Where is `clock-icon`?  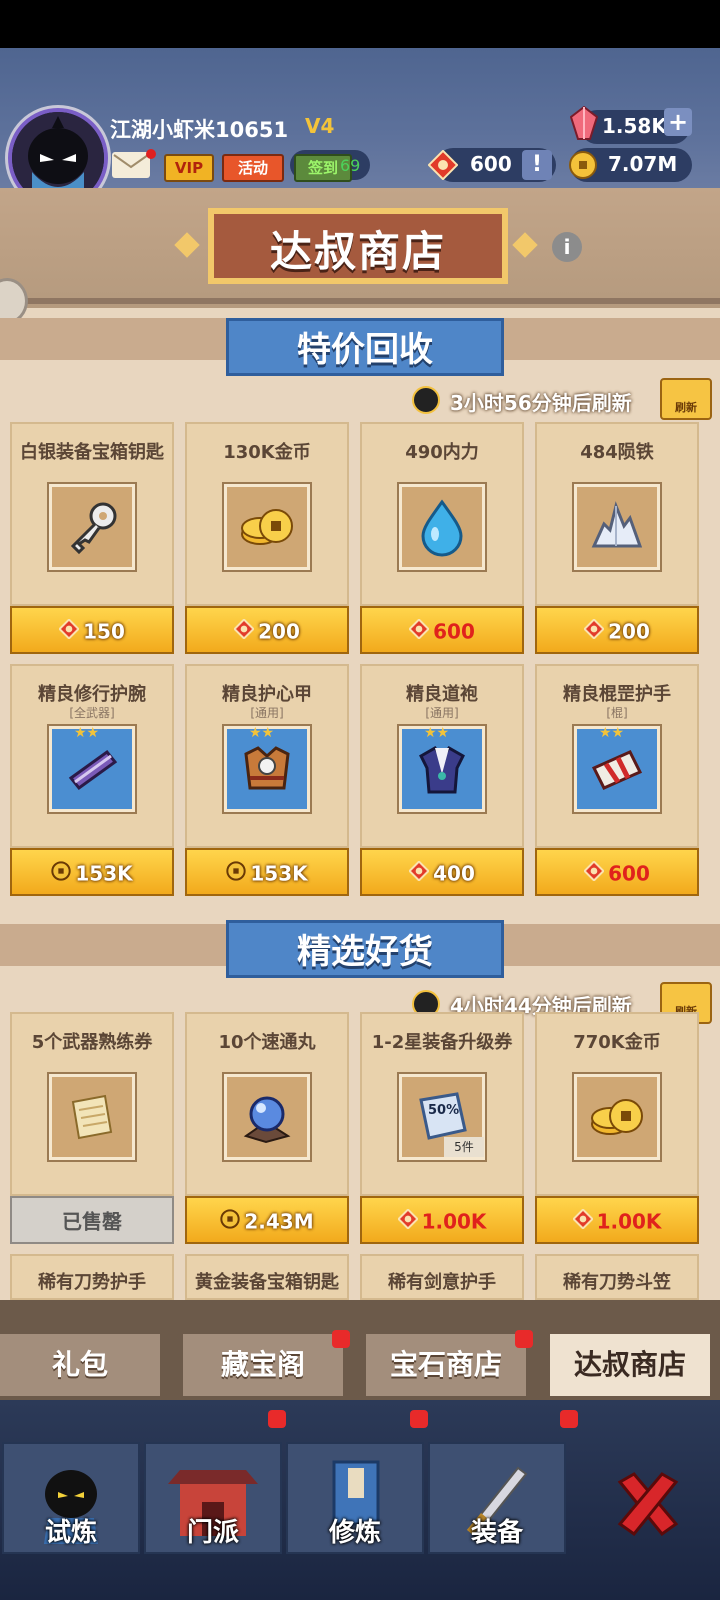
clock-icon is located at coordinates (426, 400).